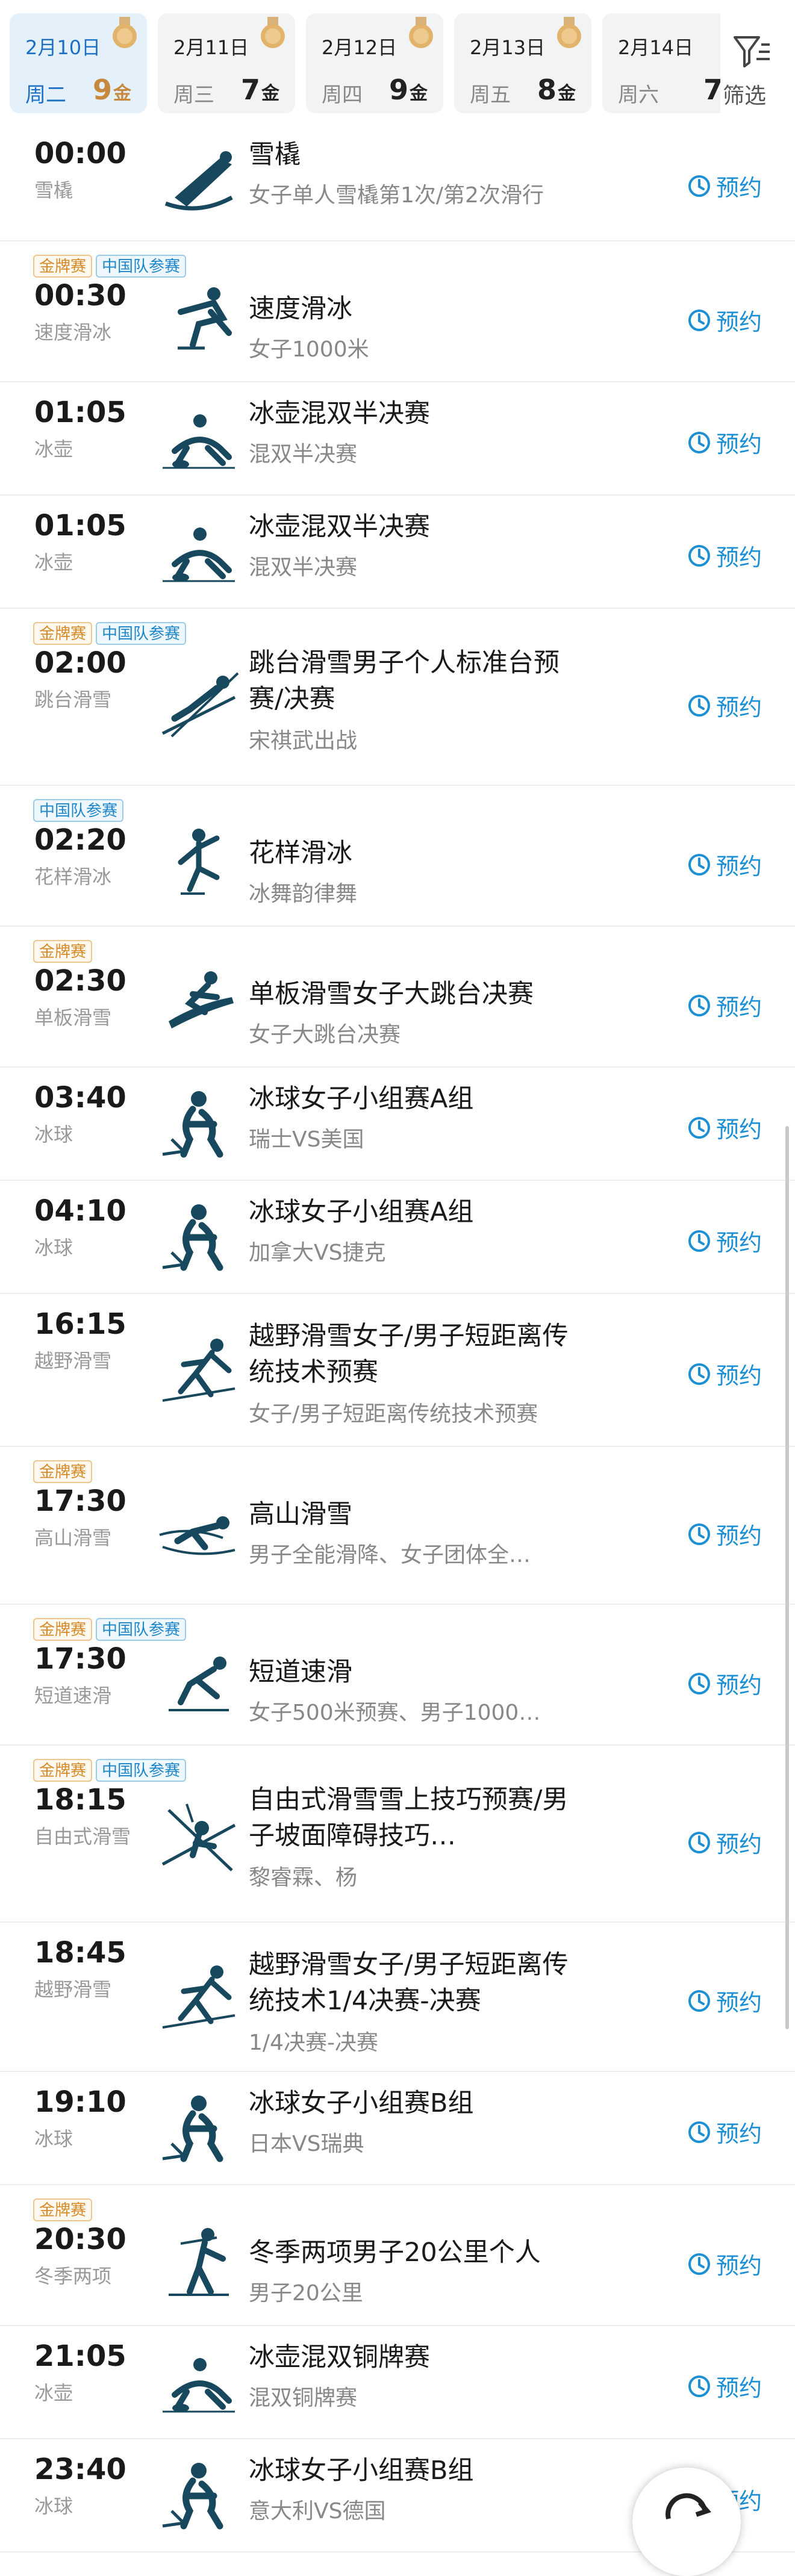 The width and height of the screenshot is (795, 2576). What do you see at coordinates (397, 311) in the screenshot?
I see `event-row: 金牌赛 中国队参赛 00:30 速度滑冰 速度滑冰 女子1000米 预约` at bounding box center [397, 311].